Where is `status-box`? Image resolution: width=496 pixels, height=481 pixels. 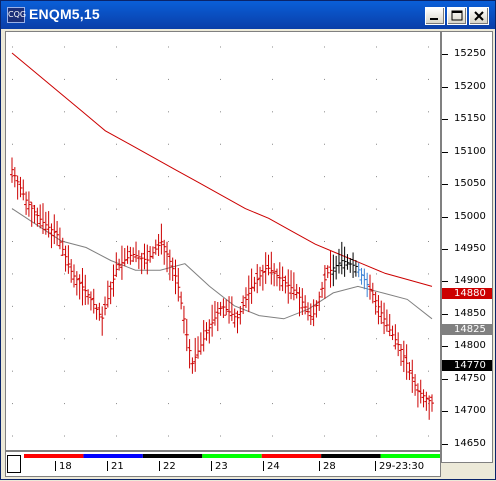 status-box is located at coordinates (14, 464).